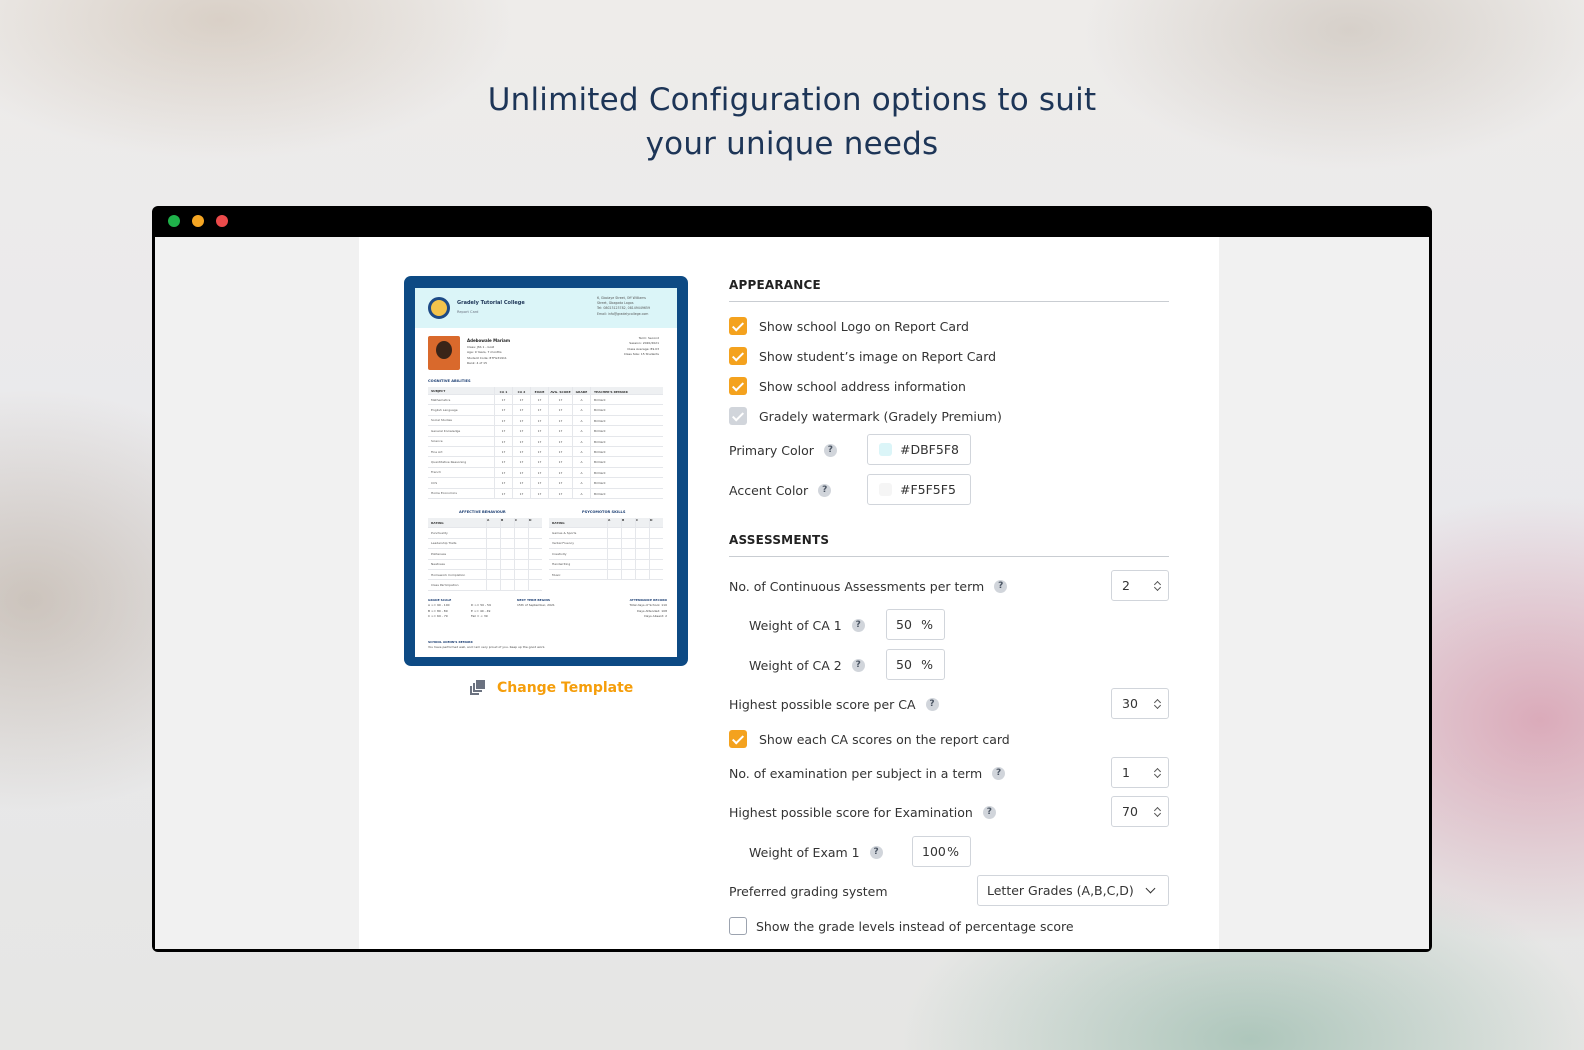 Image resolution: width=1584 pixels, height=1050 pixels. I want to click on rating-row: Creativity, so click(606, 554).